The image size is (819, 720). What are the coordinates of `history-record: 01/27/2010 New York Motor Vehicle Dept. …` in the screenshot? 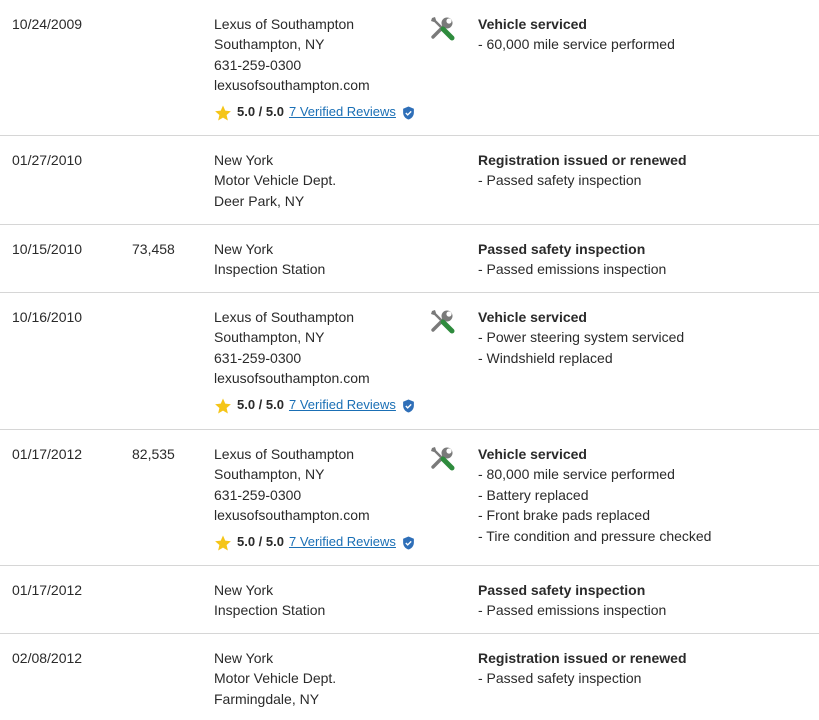 It's located at (409, 180).